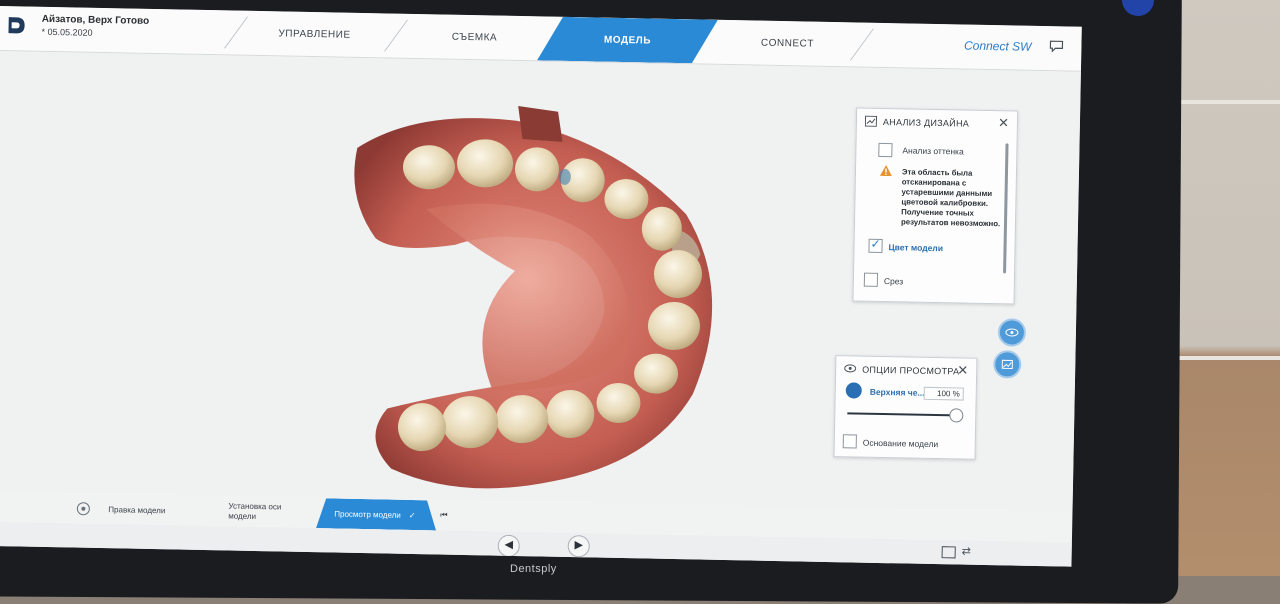  I want to click on model-base-label: Основание модели, so click(900, 443).